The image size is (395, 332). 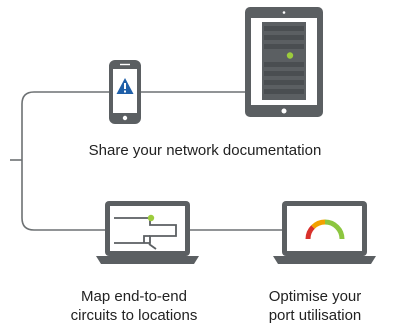 I want to click on tablet-camera, so click(x=284, y=12).